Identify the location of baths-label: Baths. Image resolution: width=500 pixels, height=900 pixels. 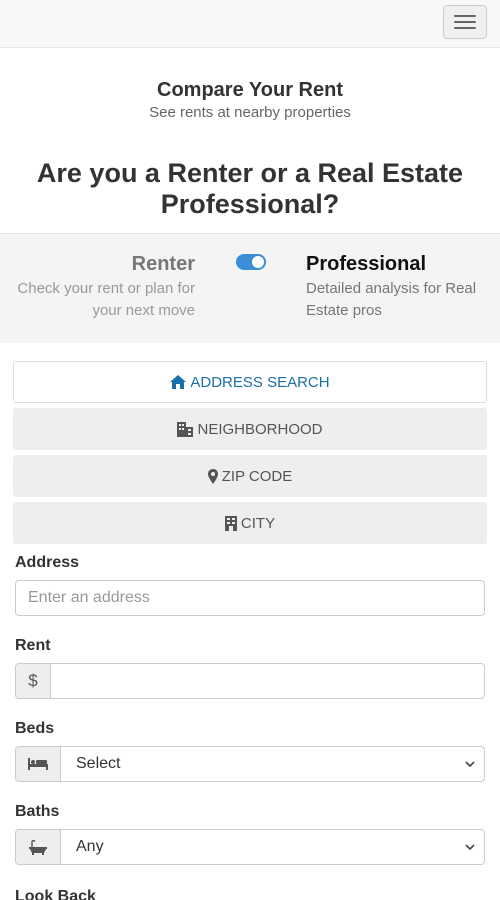
(37, 811).